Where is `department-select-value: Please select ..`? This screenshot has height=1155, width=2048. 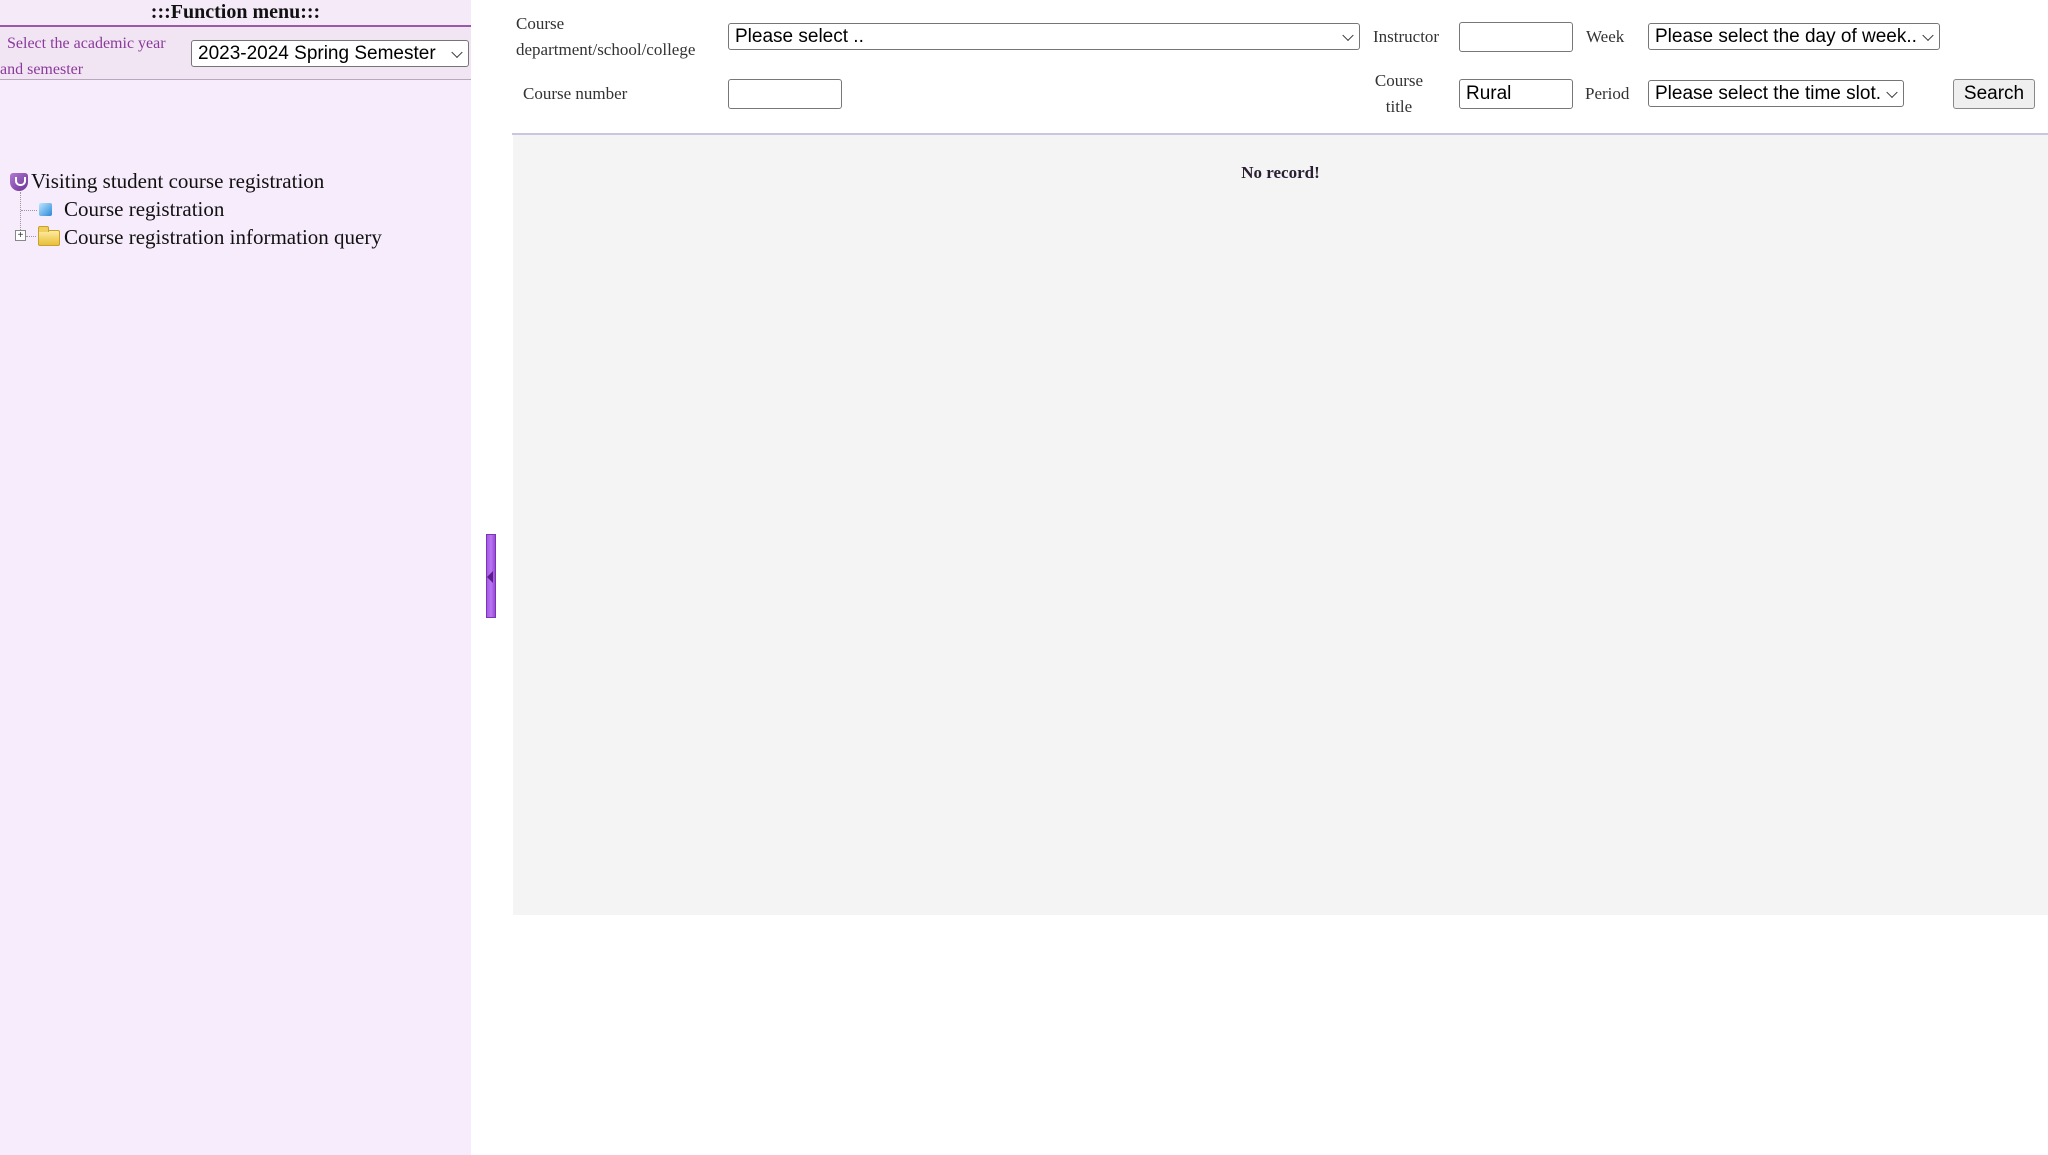
department-select-value: Please select .. is located at coordinates (799, 36).